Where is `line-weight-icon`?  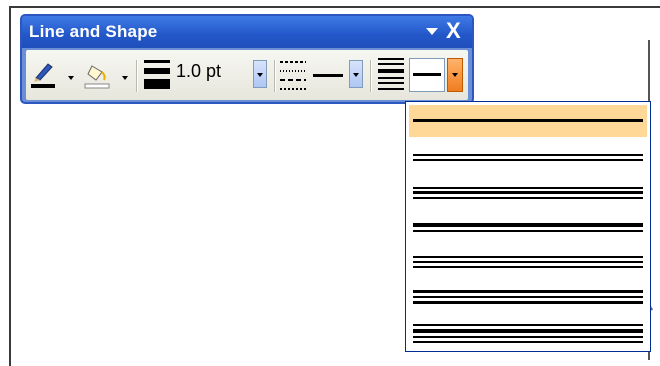
line-weight-icon is located at coordinates (157, 75).